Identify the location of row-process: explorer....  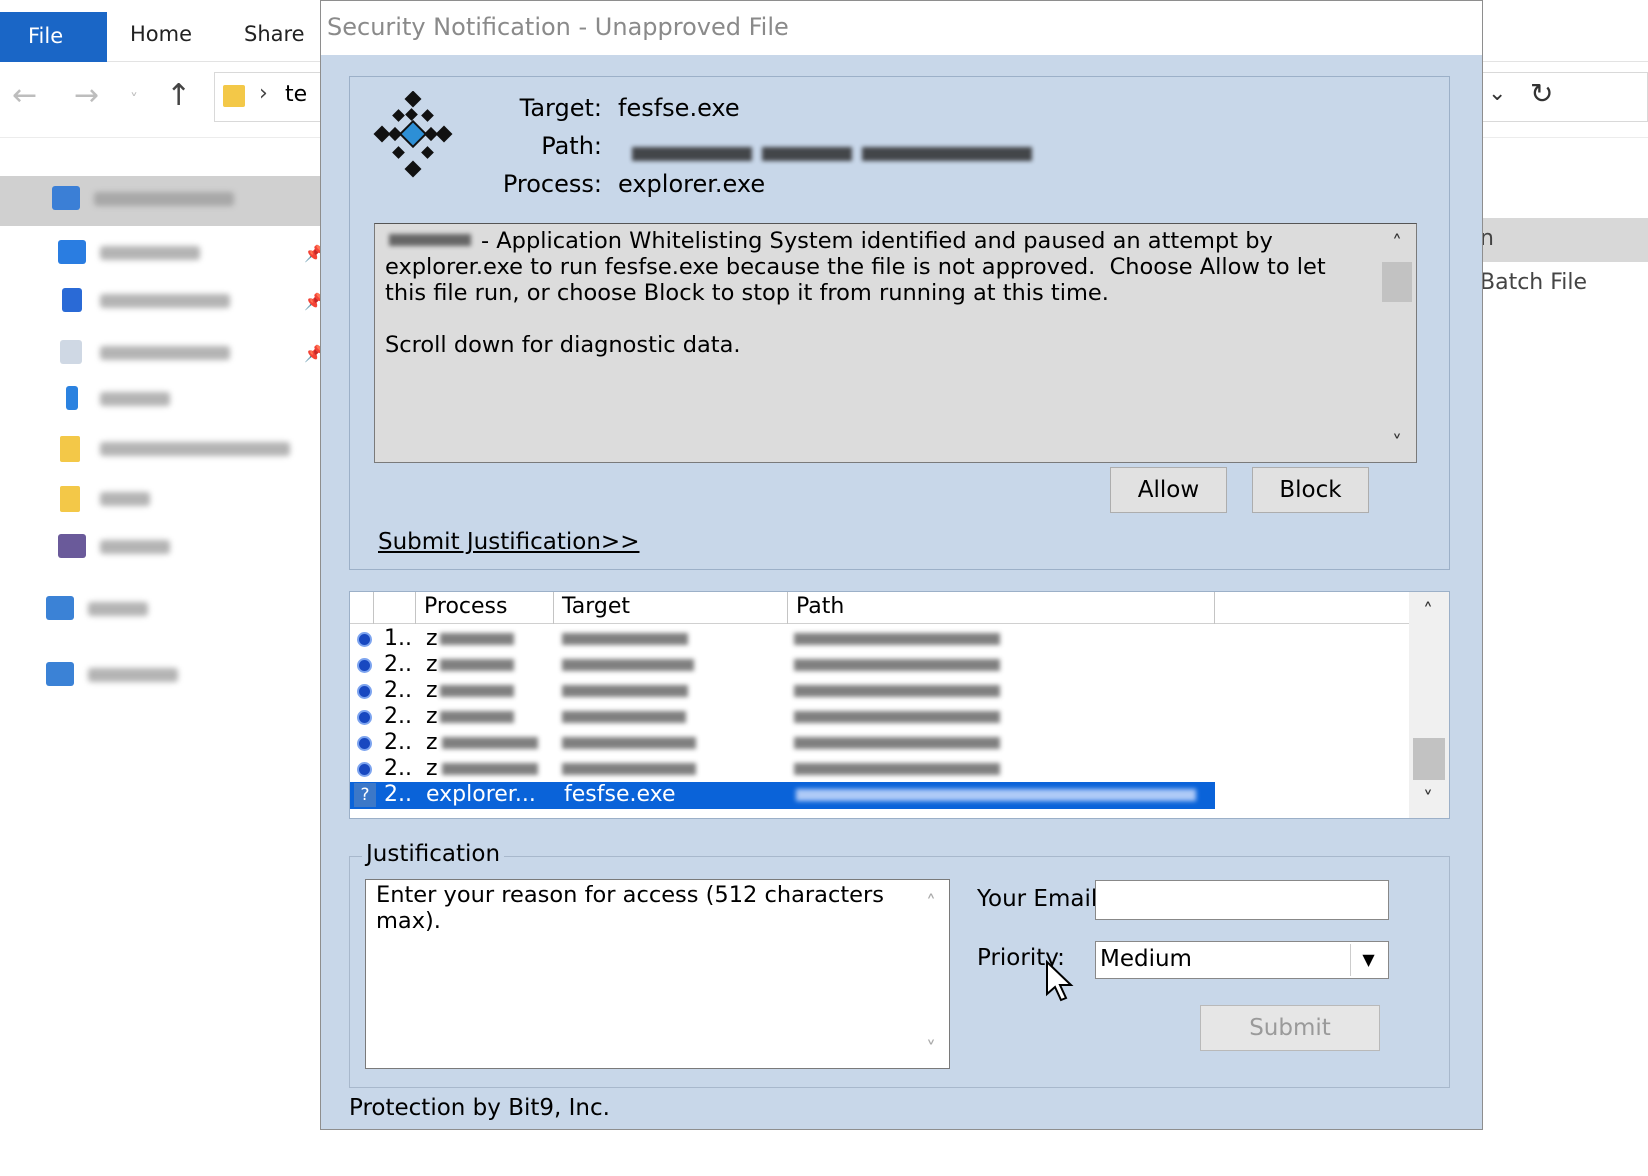
(481, 794).